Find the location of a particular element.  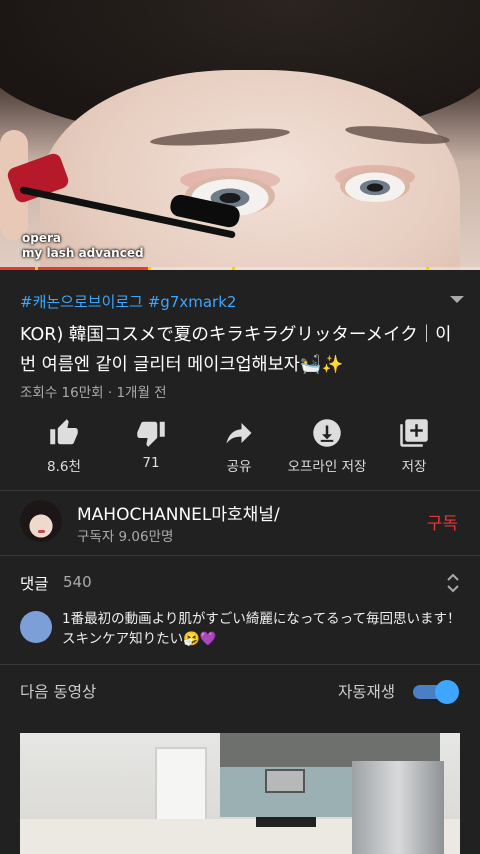

thumb-fridge is located at coordinates (398, 807).